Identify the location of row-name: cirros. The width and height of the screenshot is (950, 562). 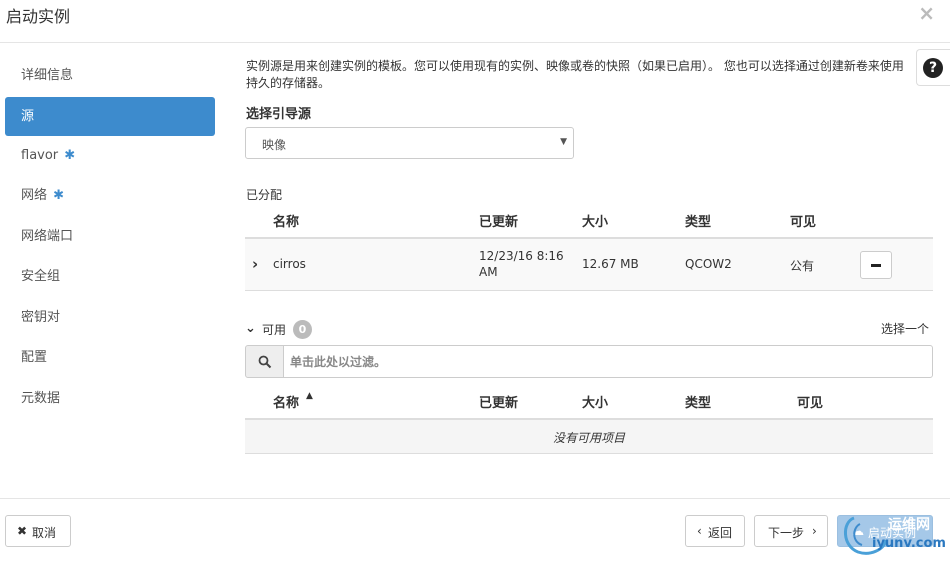
(289, 264).